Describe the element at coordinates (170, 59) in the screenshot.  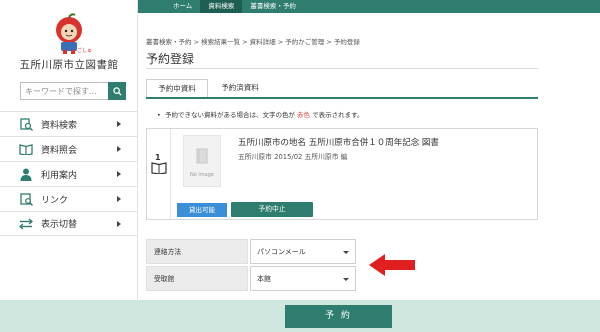
I see `page-title: 予約登録` at that location.